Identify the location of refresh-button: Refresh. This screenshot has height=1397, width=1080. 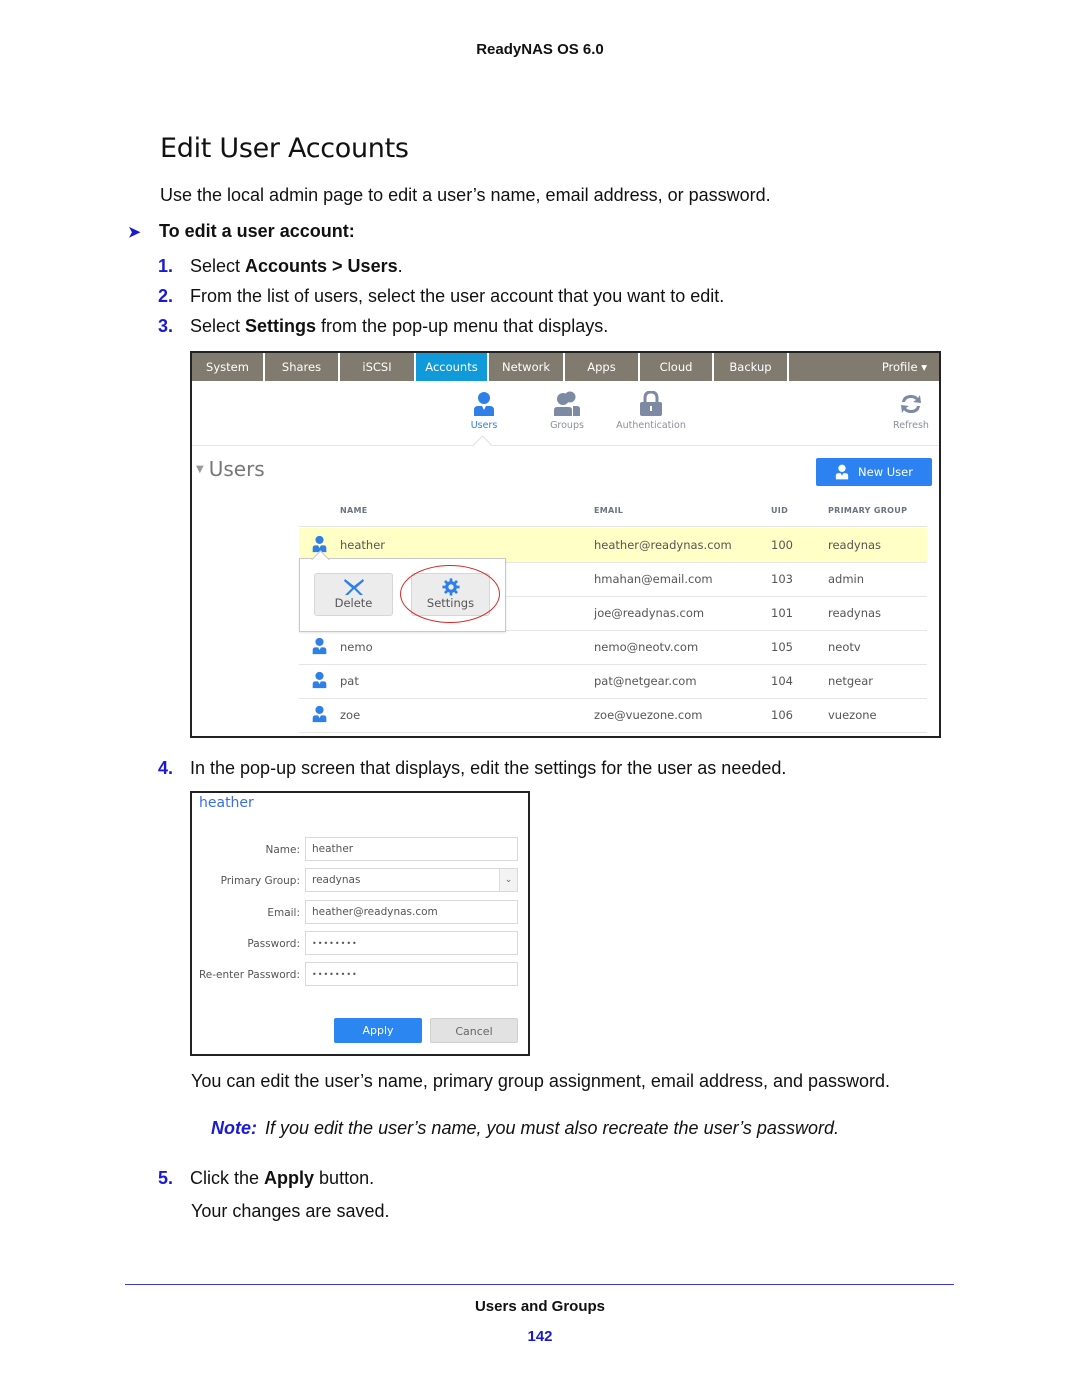
(911, 411).